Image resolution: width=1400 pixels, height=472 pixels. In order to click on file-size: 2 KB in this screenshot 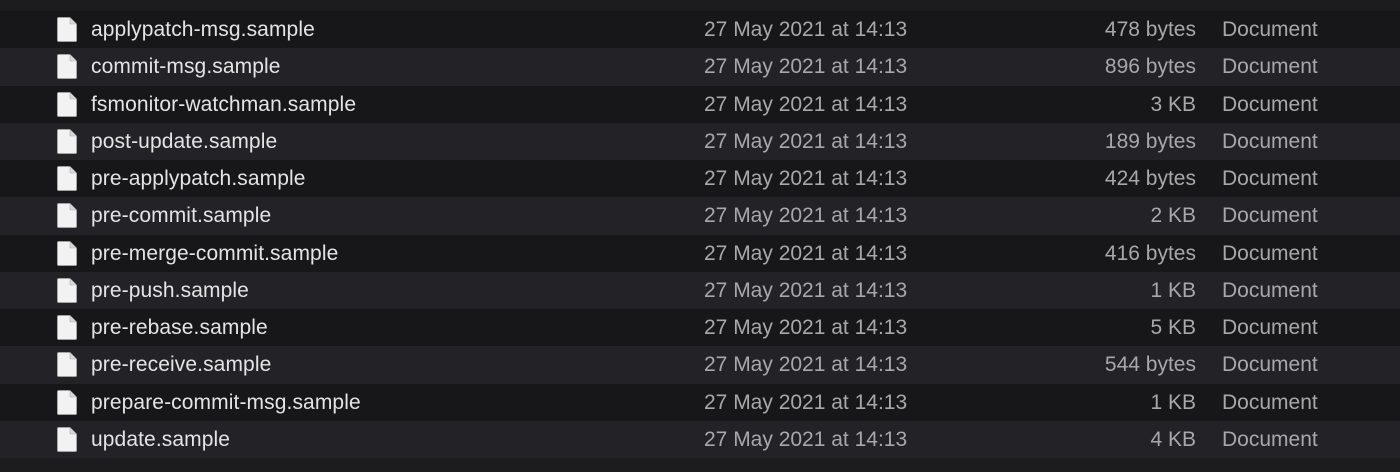, I will do `click(1173, 216)`.